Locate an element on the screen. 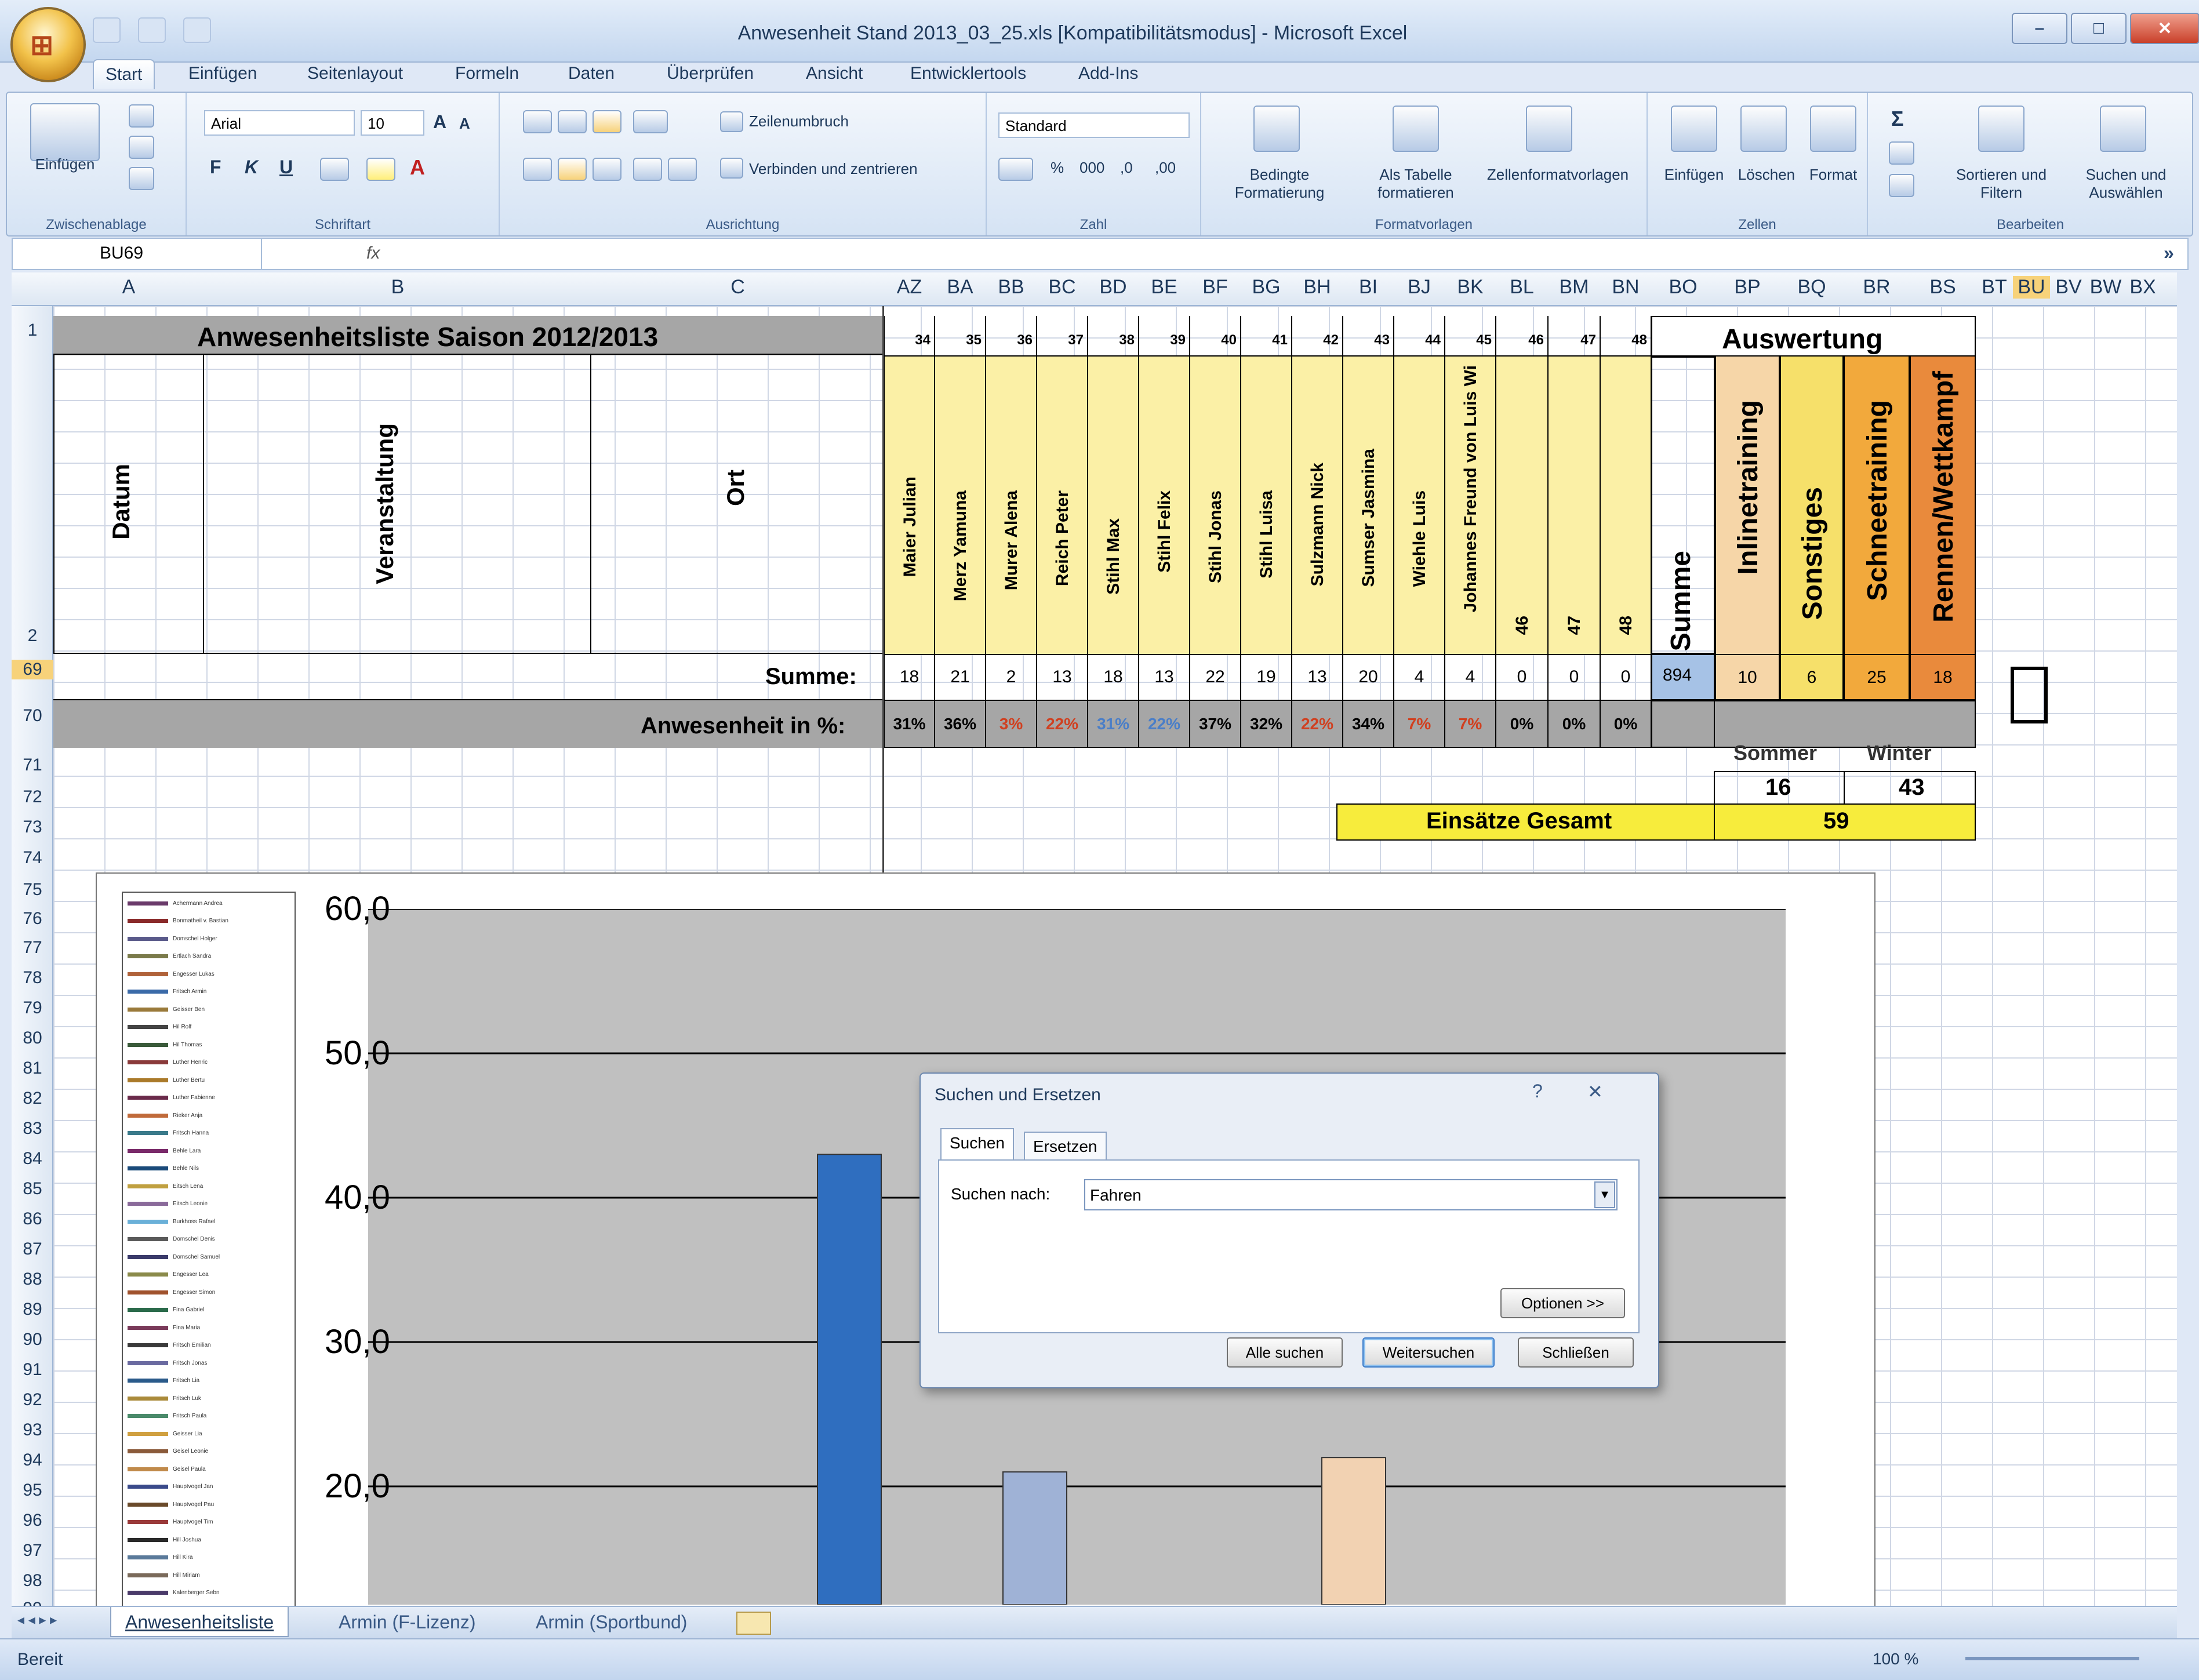 The image size is (2199, 1680). row-header: 83 is located at coordinates (32, 1129).